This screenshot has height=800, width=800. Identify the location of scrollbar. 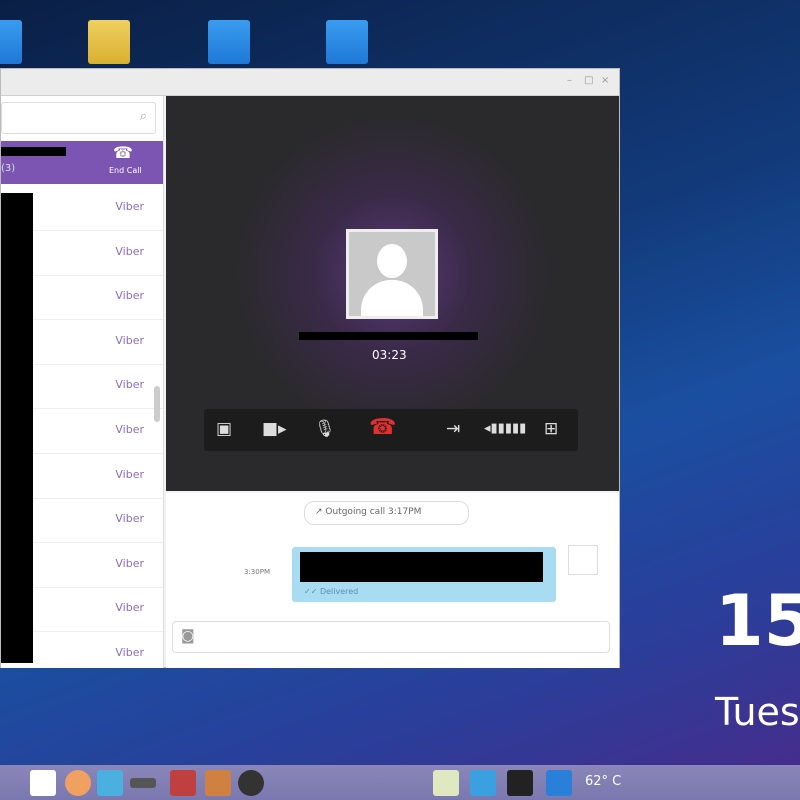
(157, 404).